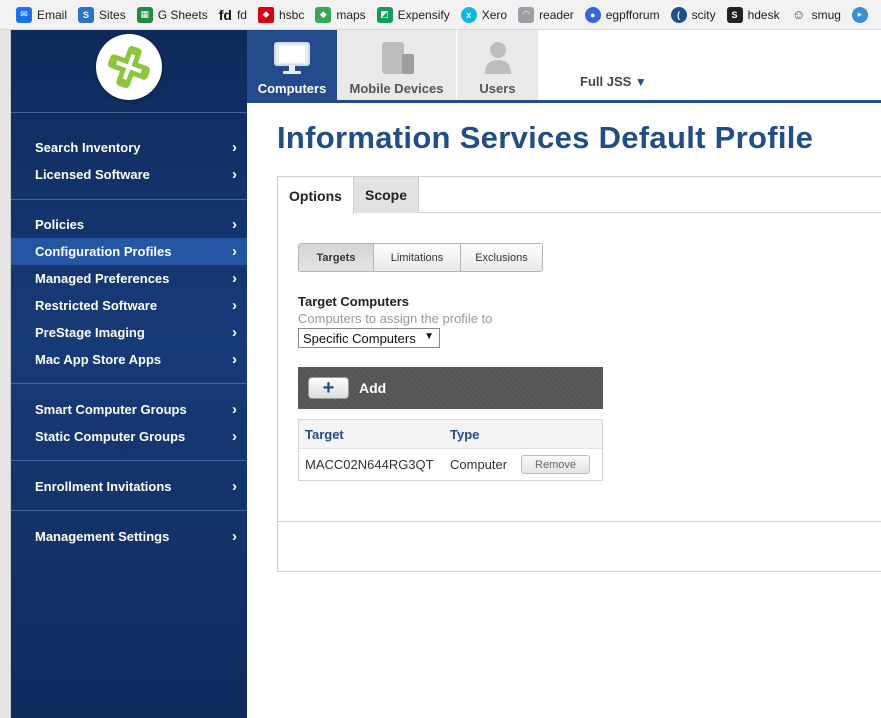  Describe the element at coordinates (429, 336) in the screenshot. I see `dropdown-arrow-icon: ▼` at that location.